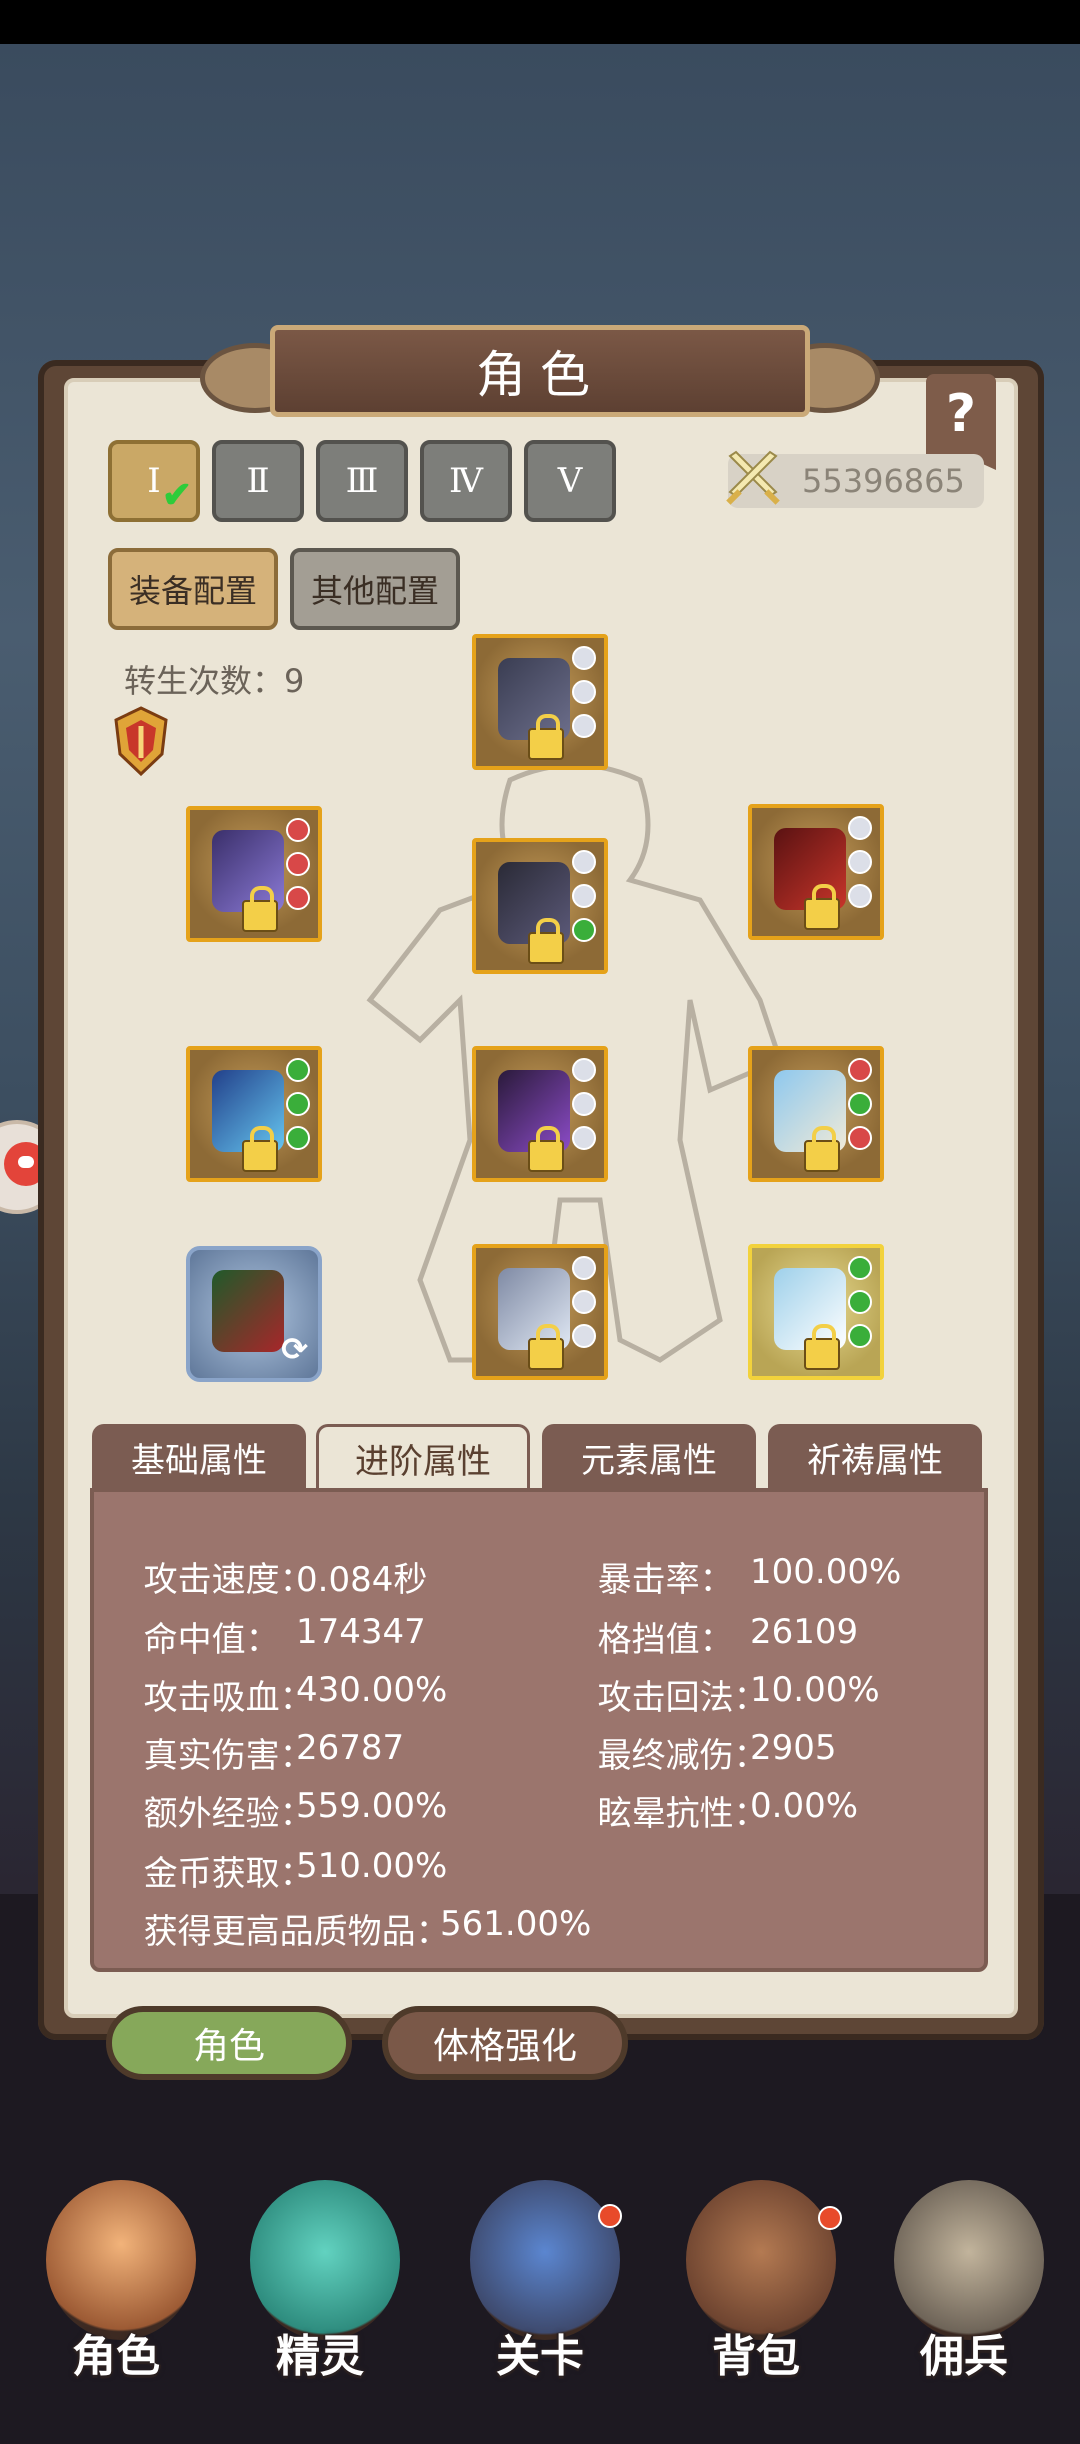 This screenshot has width=1080, height=2444. Describe the element at coordinates (875, 1457) in the screenshot. I see `tab-prayer-attributes: 祈祷属性` at that location.